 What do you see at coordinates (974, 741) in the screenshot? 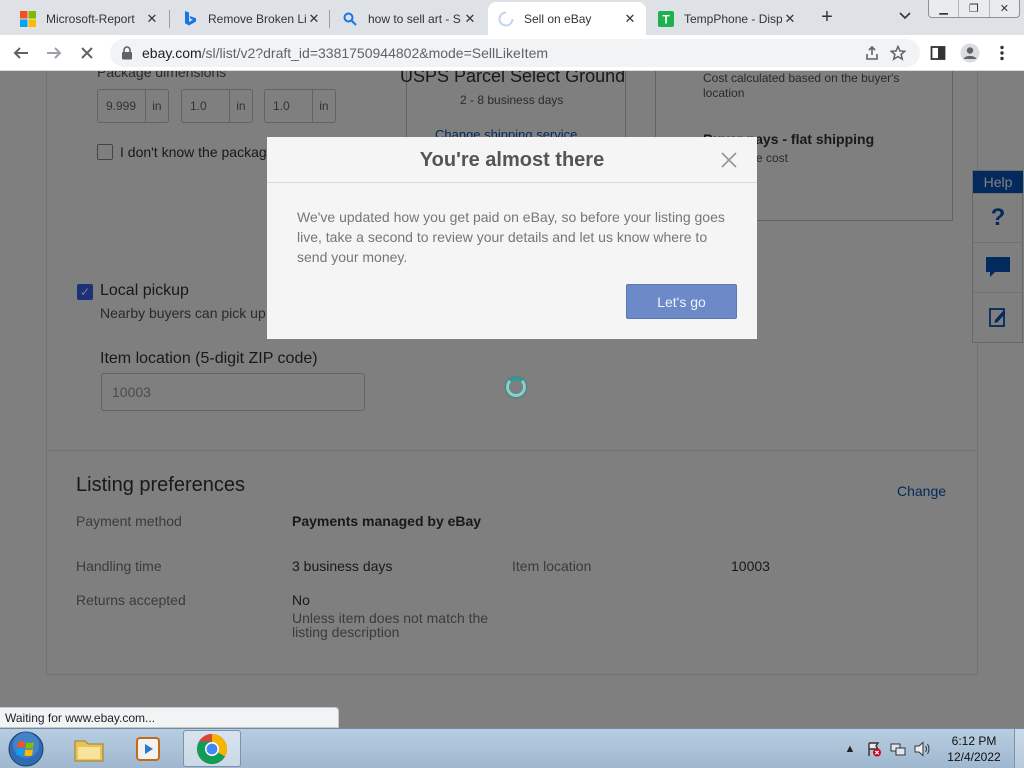
I see `clock-time: 6:12 PM` at bounding box center [974, 741].